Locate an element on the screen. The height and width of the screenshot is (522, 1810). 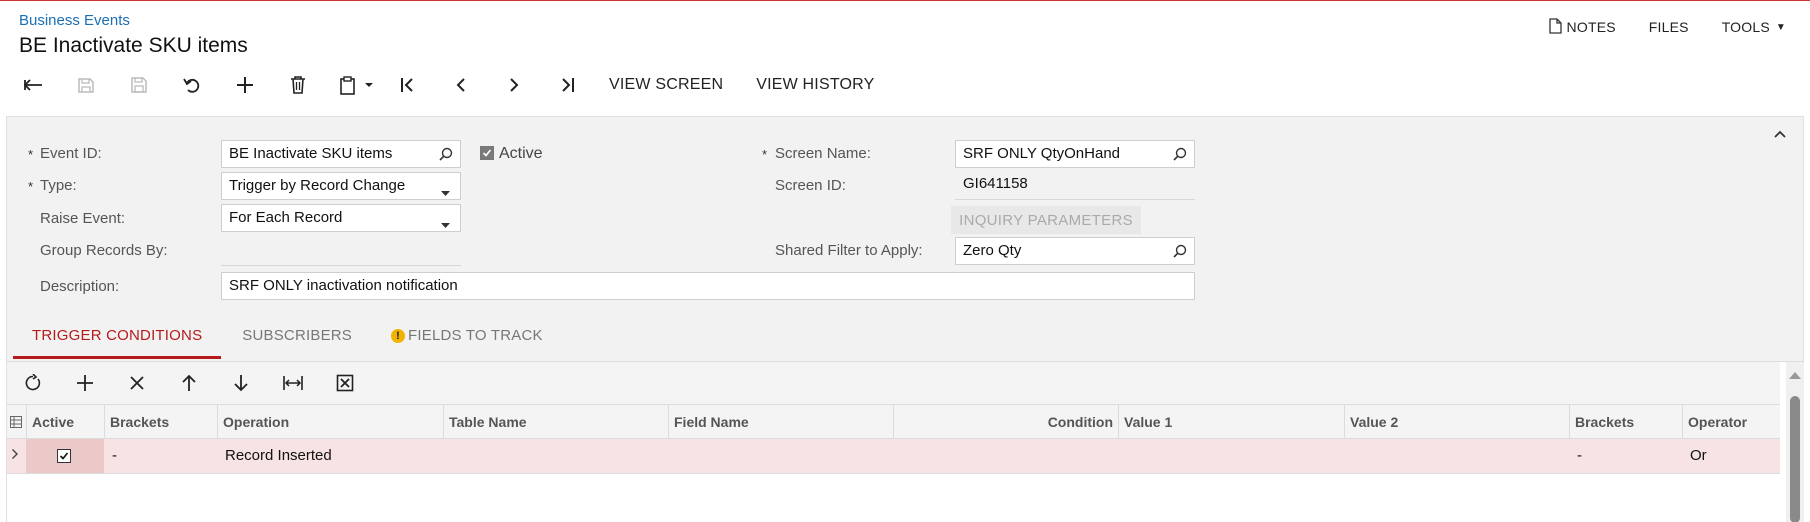
save-close-icon is located at coordinates (86, 85).